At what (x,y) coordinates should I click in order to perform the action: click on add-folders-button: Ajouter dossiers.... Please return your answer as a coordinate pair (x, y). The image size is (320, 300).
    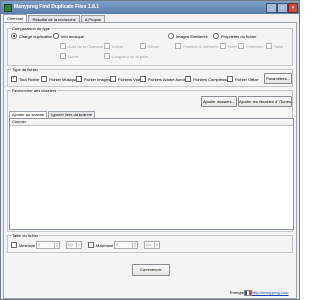
    Looking at the image, I should click on (219, 101).